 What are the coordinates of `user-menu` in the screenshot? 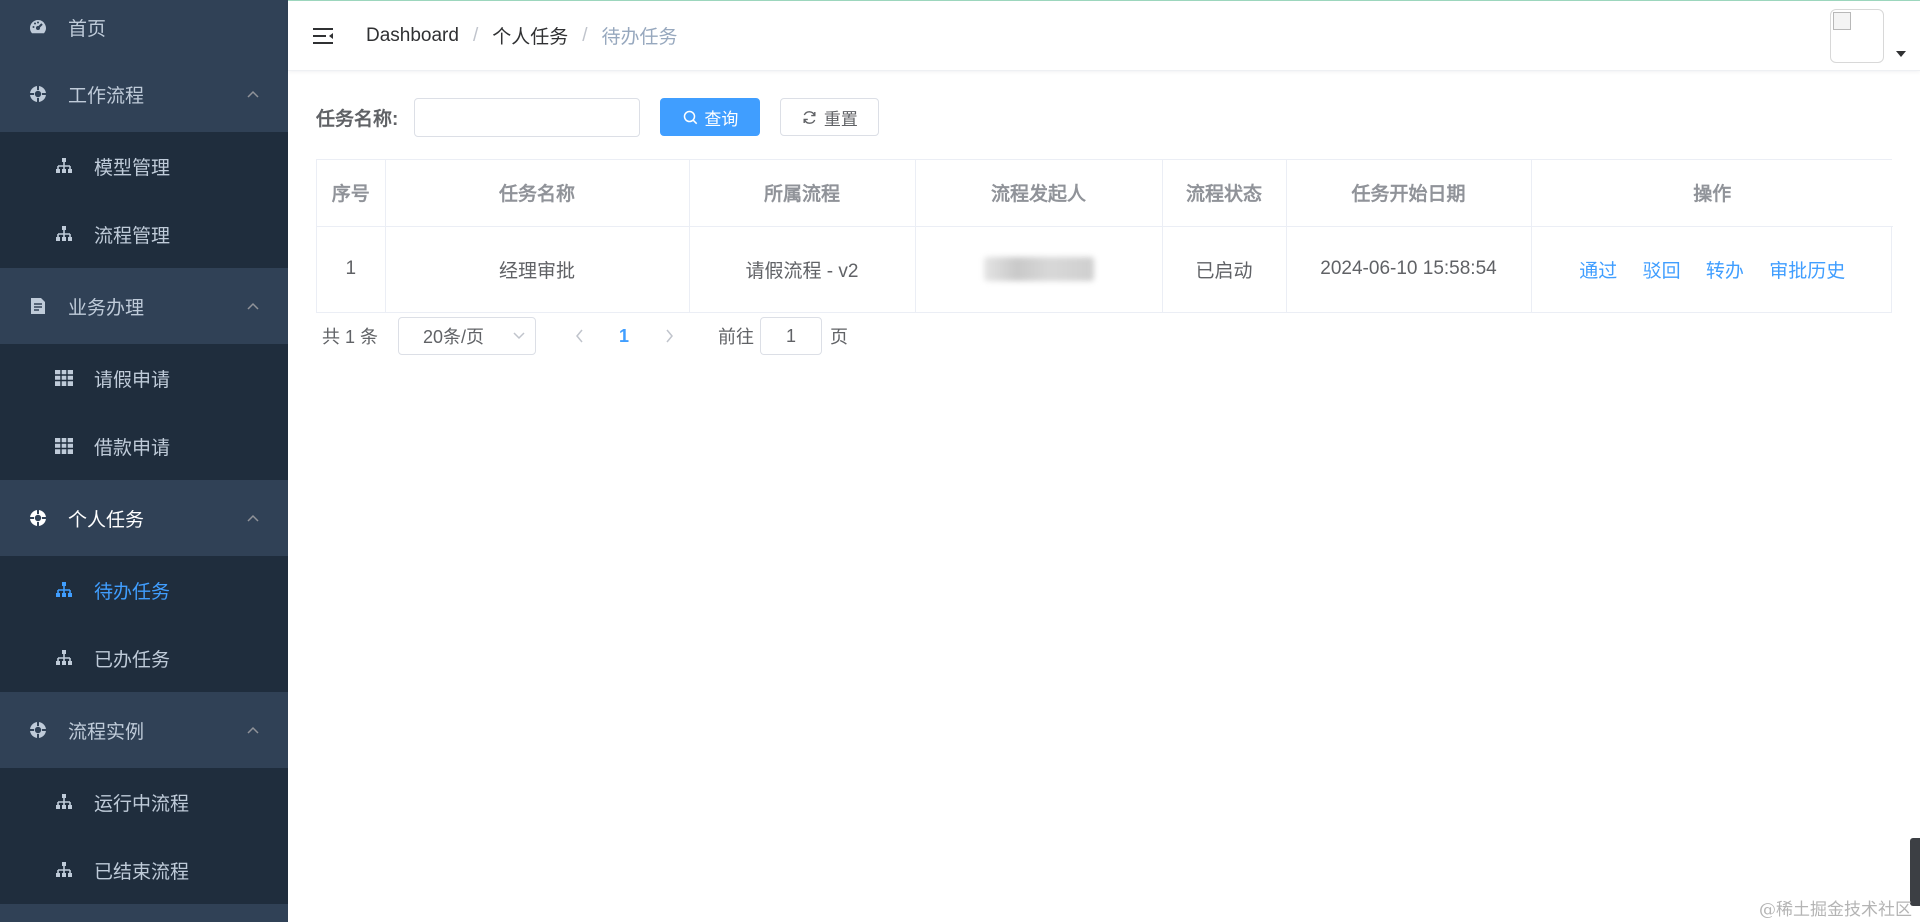 It's located at (1868, 36).